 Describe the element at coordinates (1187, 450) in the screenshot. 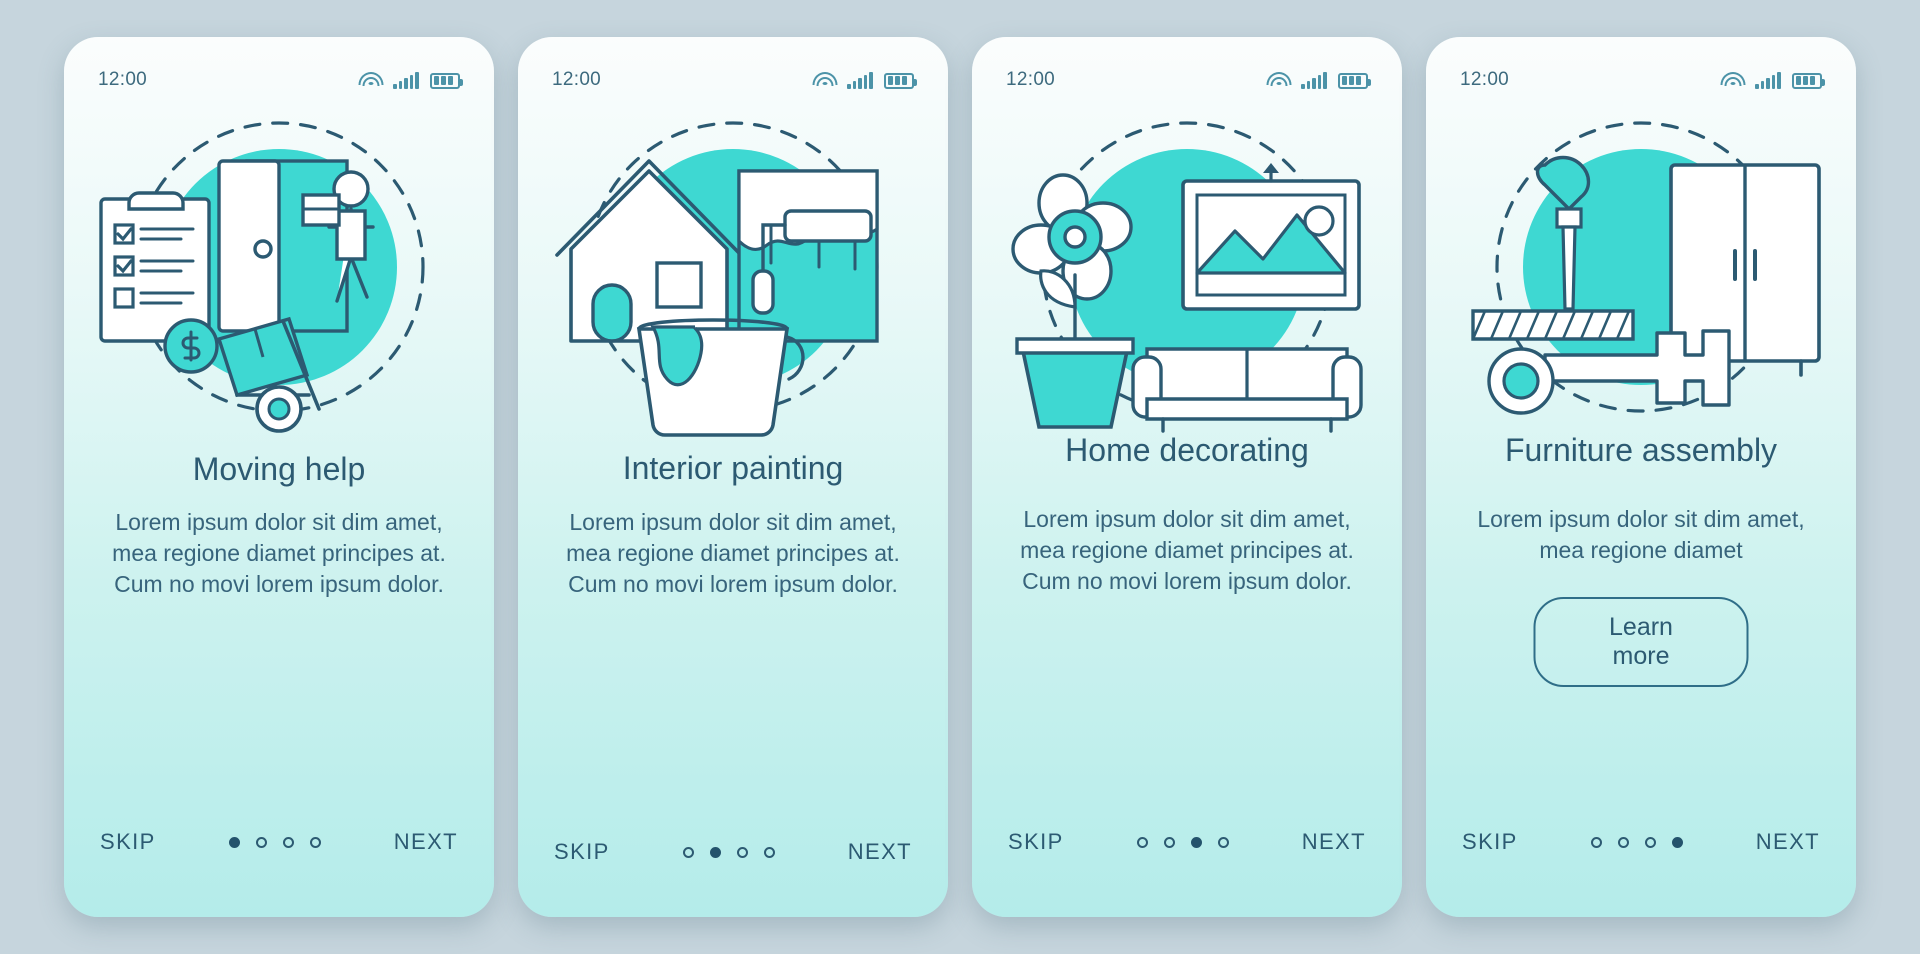

I see `screen-title: Home decorating` at that location.